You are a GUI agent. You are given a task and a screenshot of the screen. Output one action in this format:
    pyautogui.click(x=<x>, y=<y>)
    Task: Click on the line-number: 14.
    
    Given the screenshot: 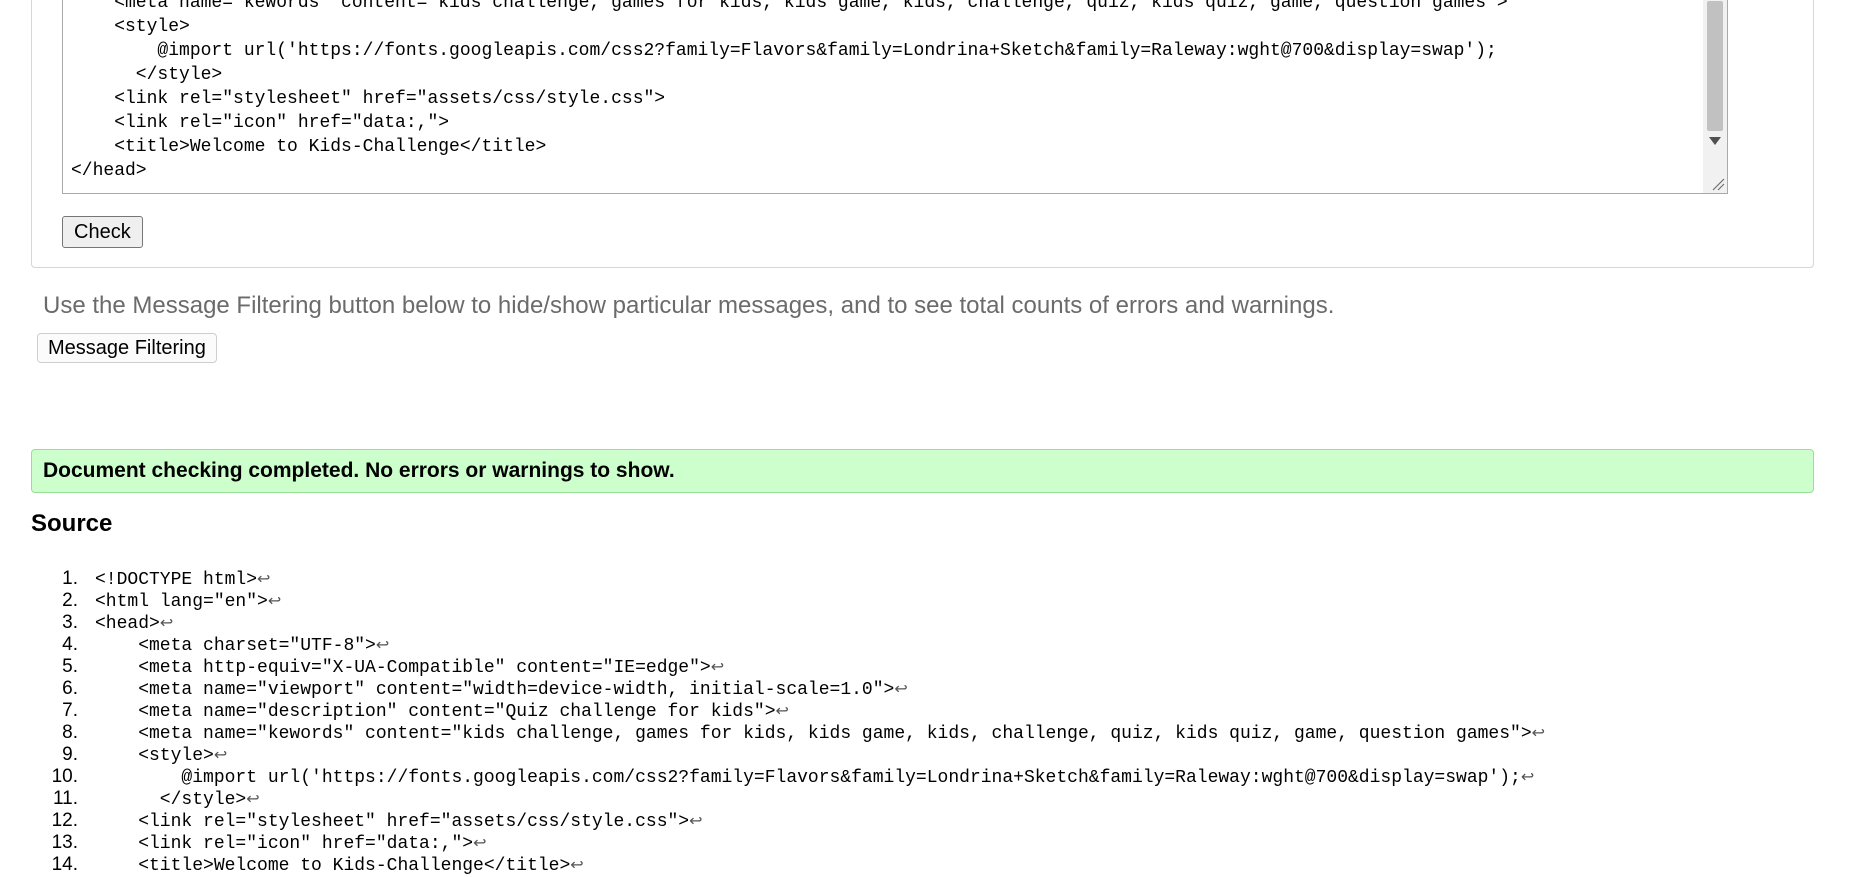 What is the action you would take?
    pyautogui.click(x=64, y=864)
    